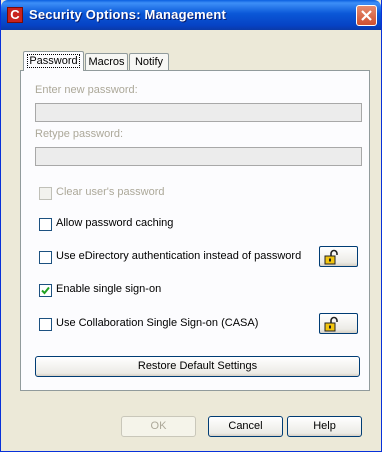 Image resolution: width=382 pixels, height=452 pixels. I want to click on casa-checkbox, so click(45, 324).